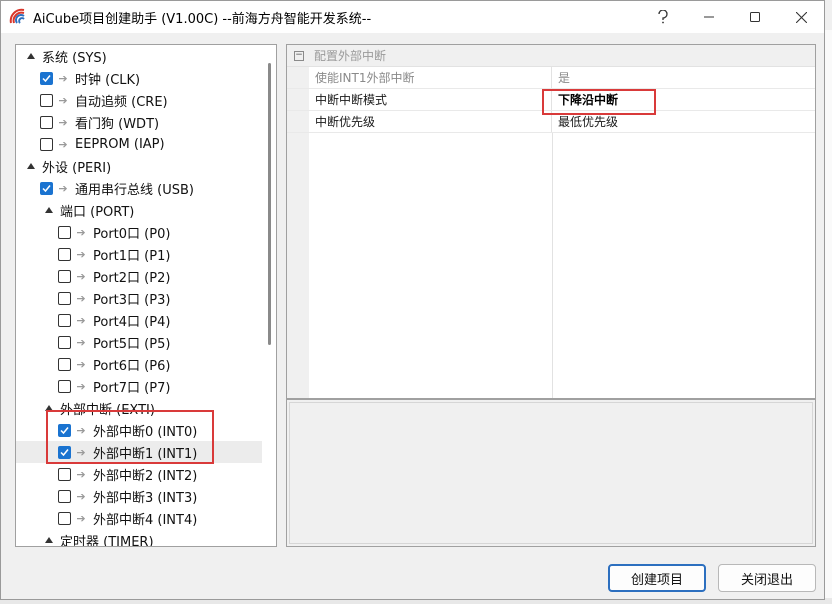  I want to click on property-category: − 配置外部中断, so click(551, 56).